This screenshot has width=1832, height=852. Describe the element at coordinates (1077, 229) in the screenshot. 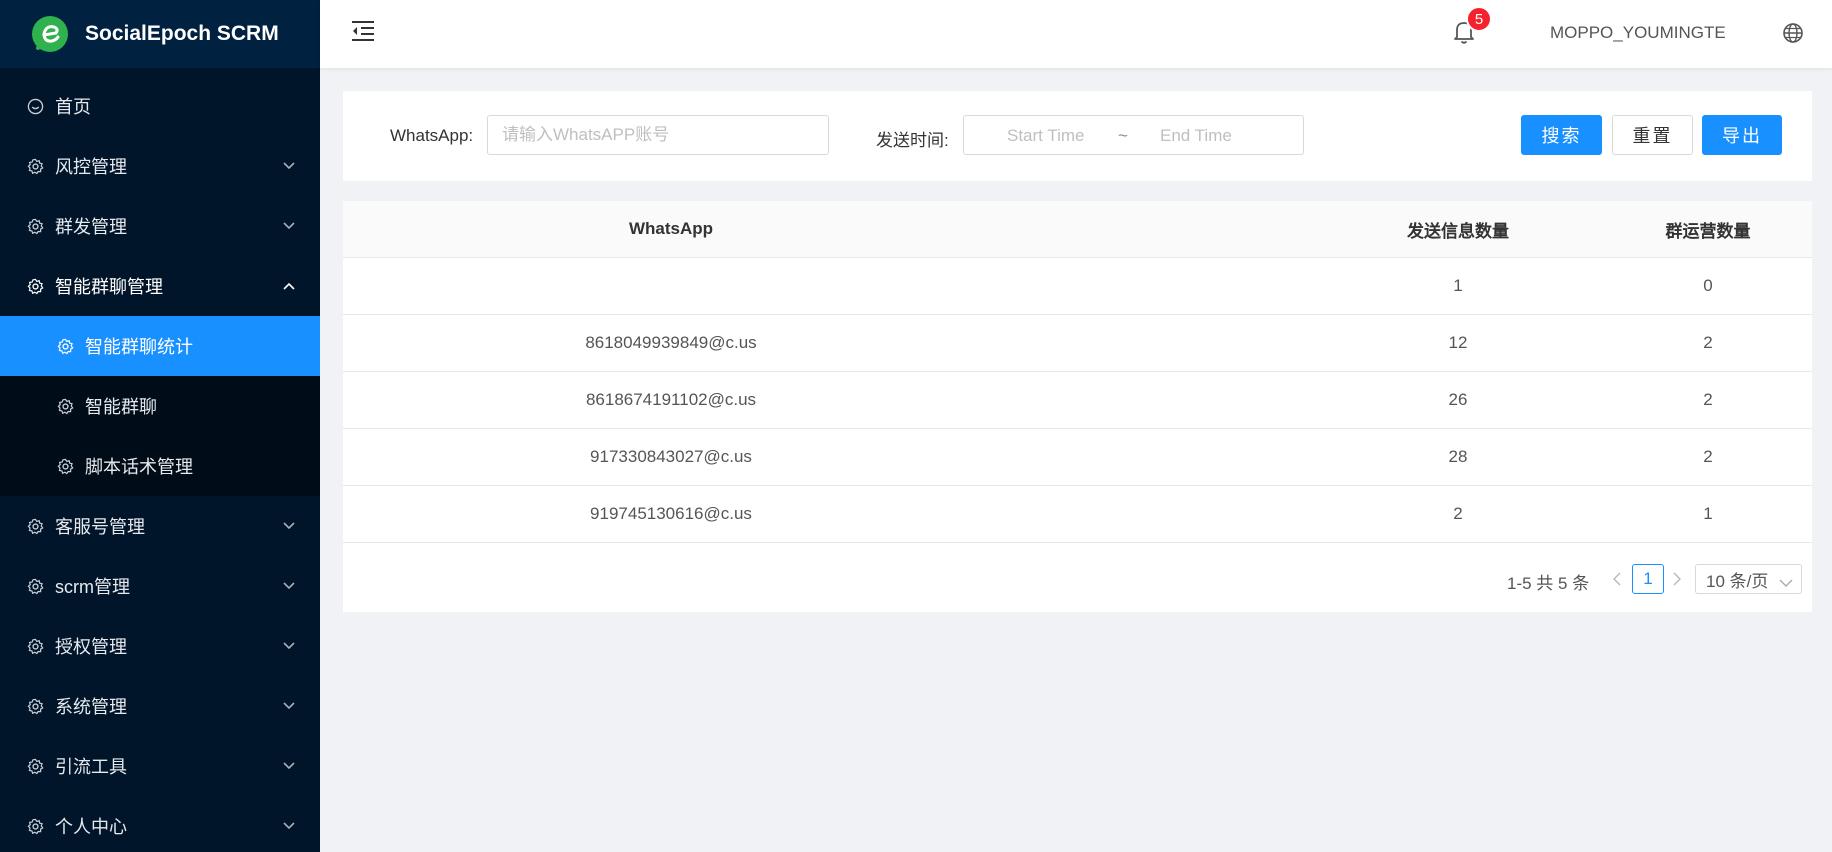

I see `table-header: WhatsApp 发送信息数量 群运营数量` at that location.